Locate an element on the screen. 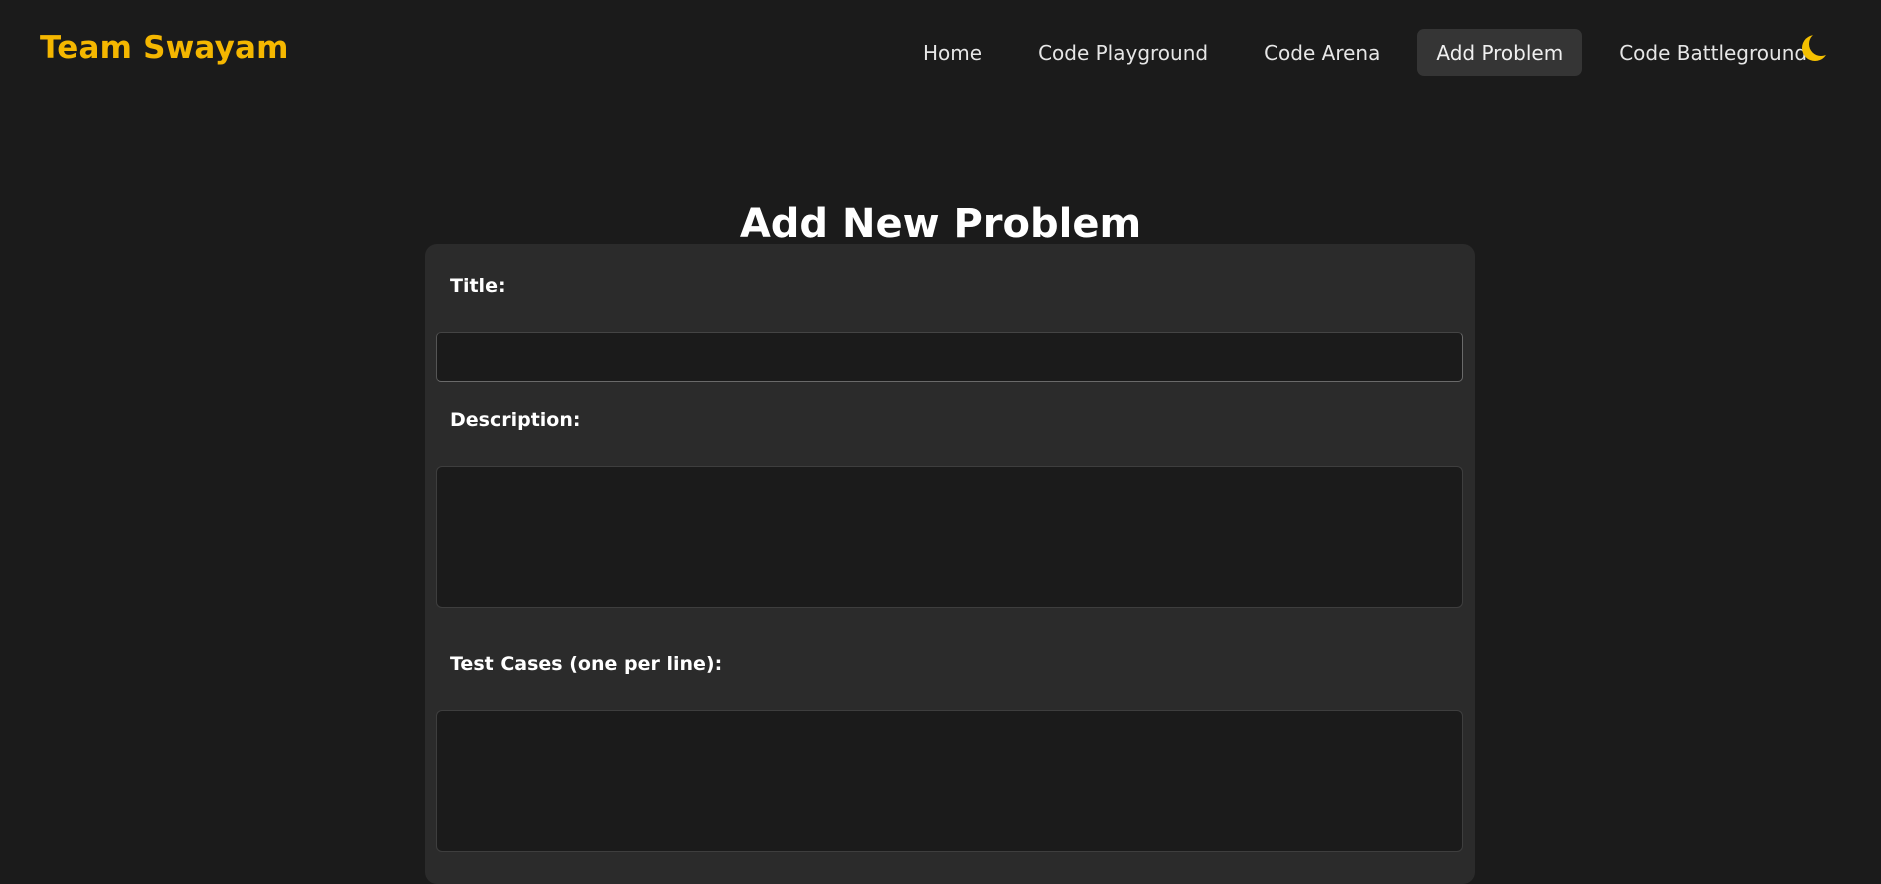 The width and height of the screenshot is (1881, 884). crescent-moon-icon is located at coordinates (1815, 47).